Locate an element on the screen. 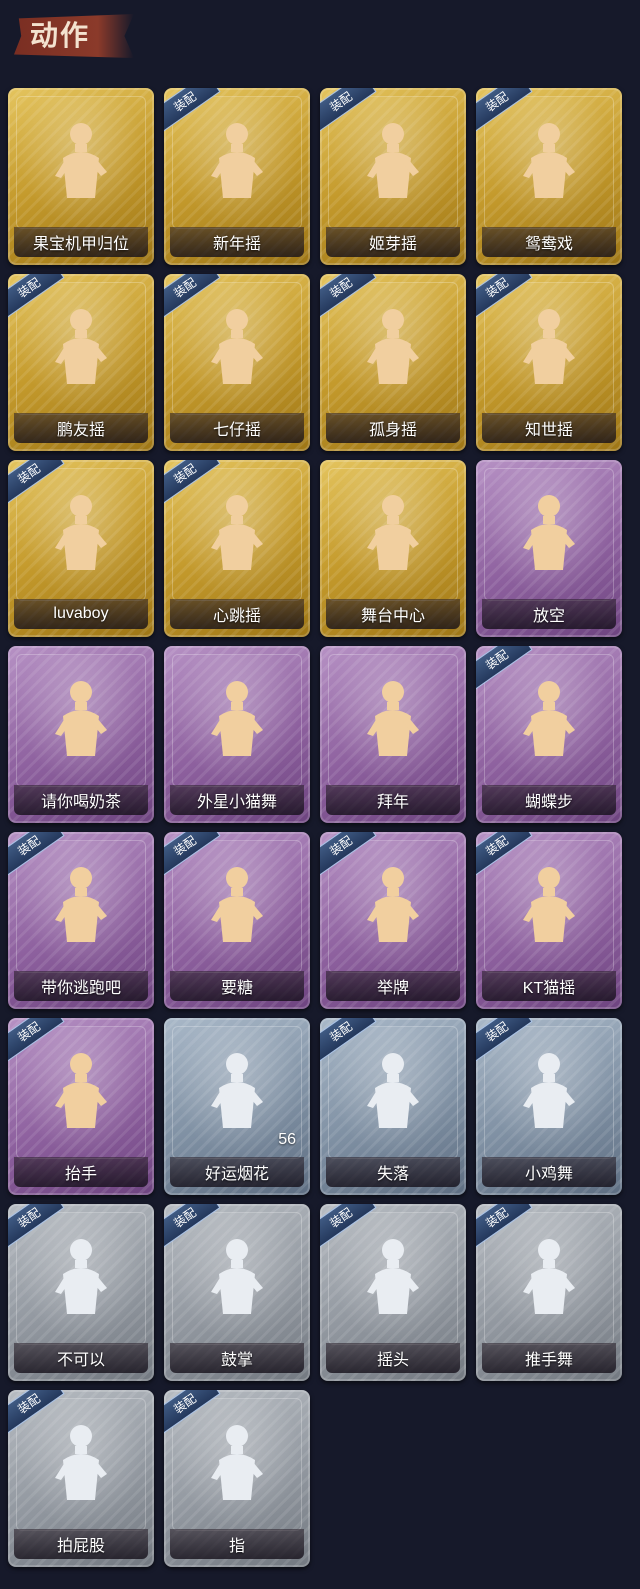 Image resolution: width=640 pixels, height=1589 pixels. header: 动作 is located at coordinates (320, 43).